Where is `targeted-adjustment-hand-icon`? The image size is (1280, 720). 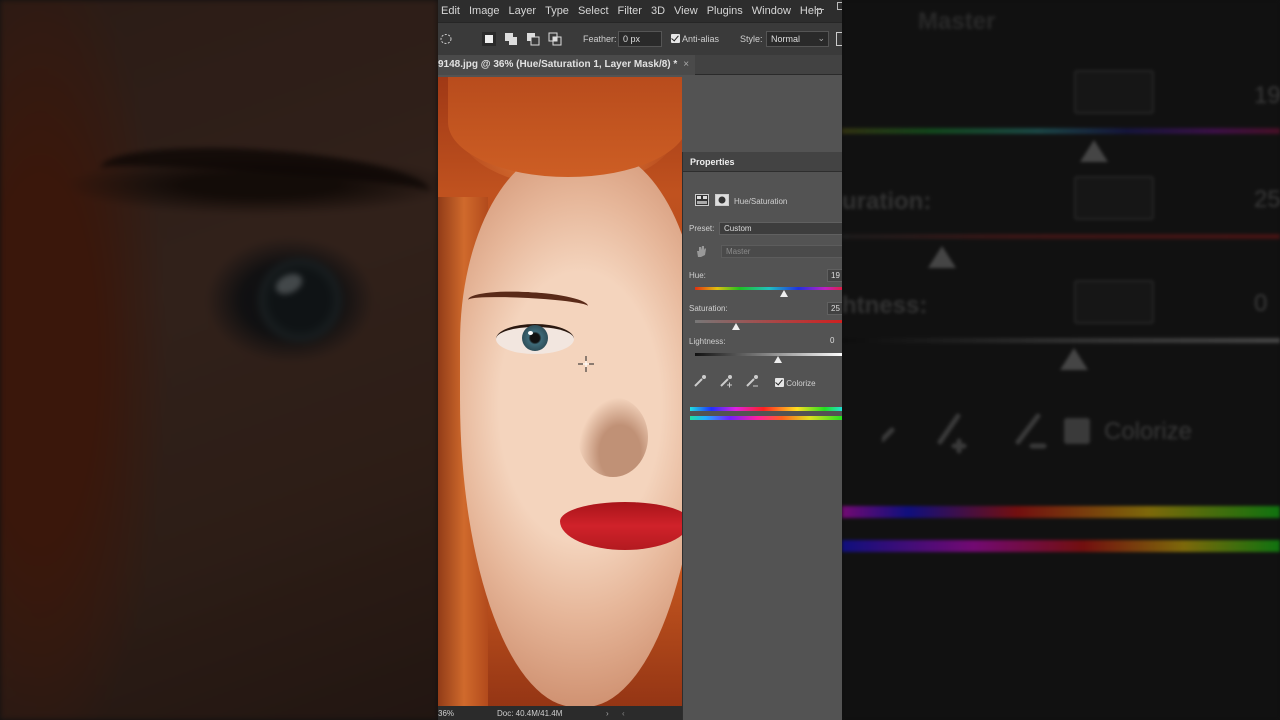
targeted-adjustment-hand-icon is located at coordinates (701, 251).